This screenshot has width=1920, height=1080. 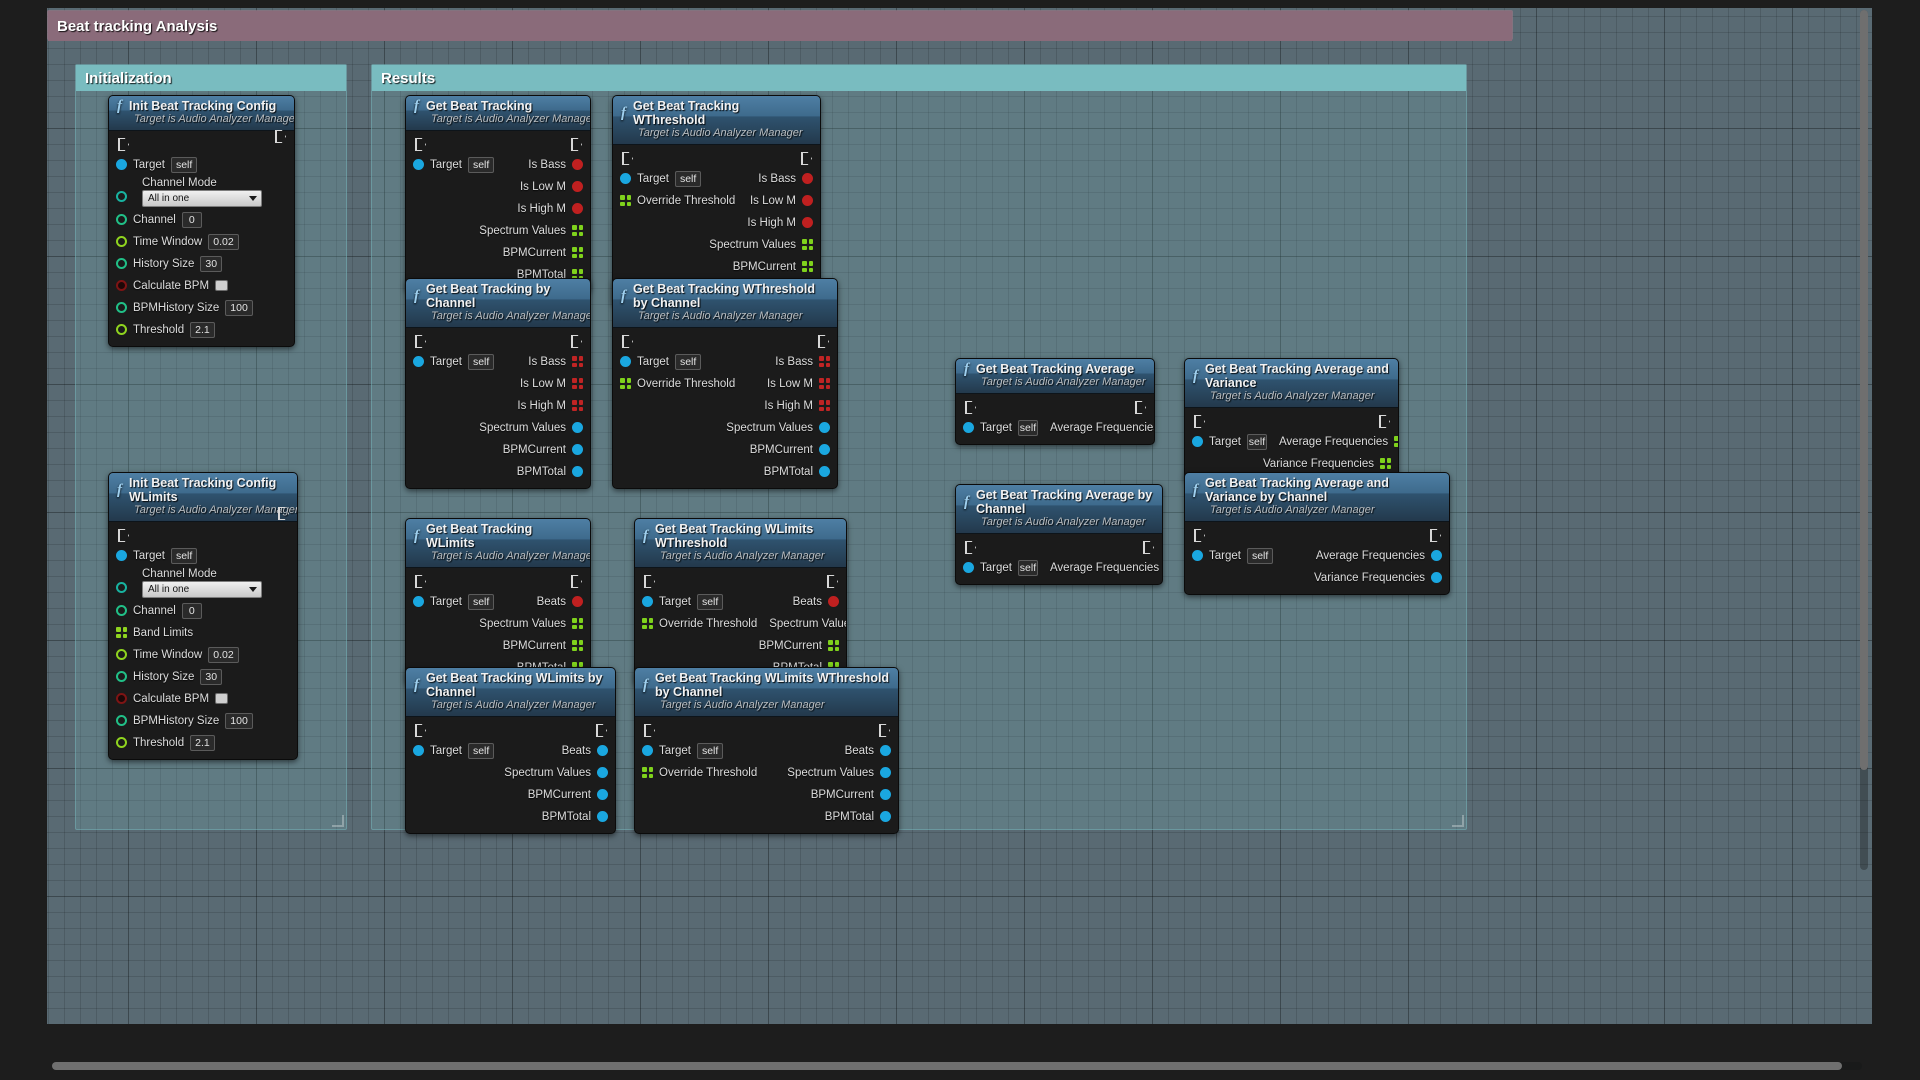 I want to click on bpmcurrent-pin-icon, so click(x=885, y=794).